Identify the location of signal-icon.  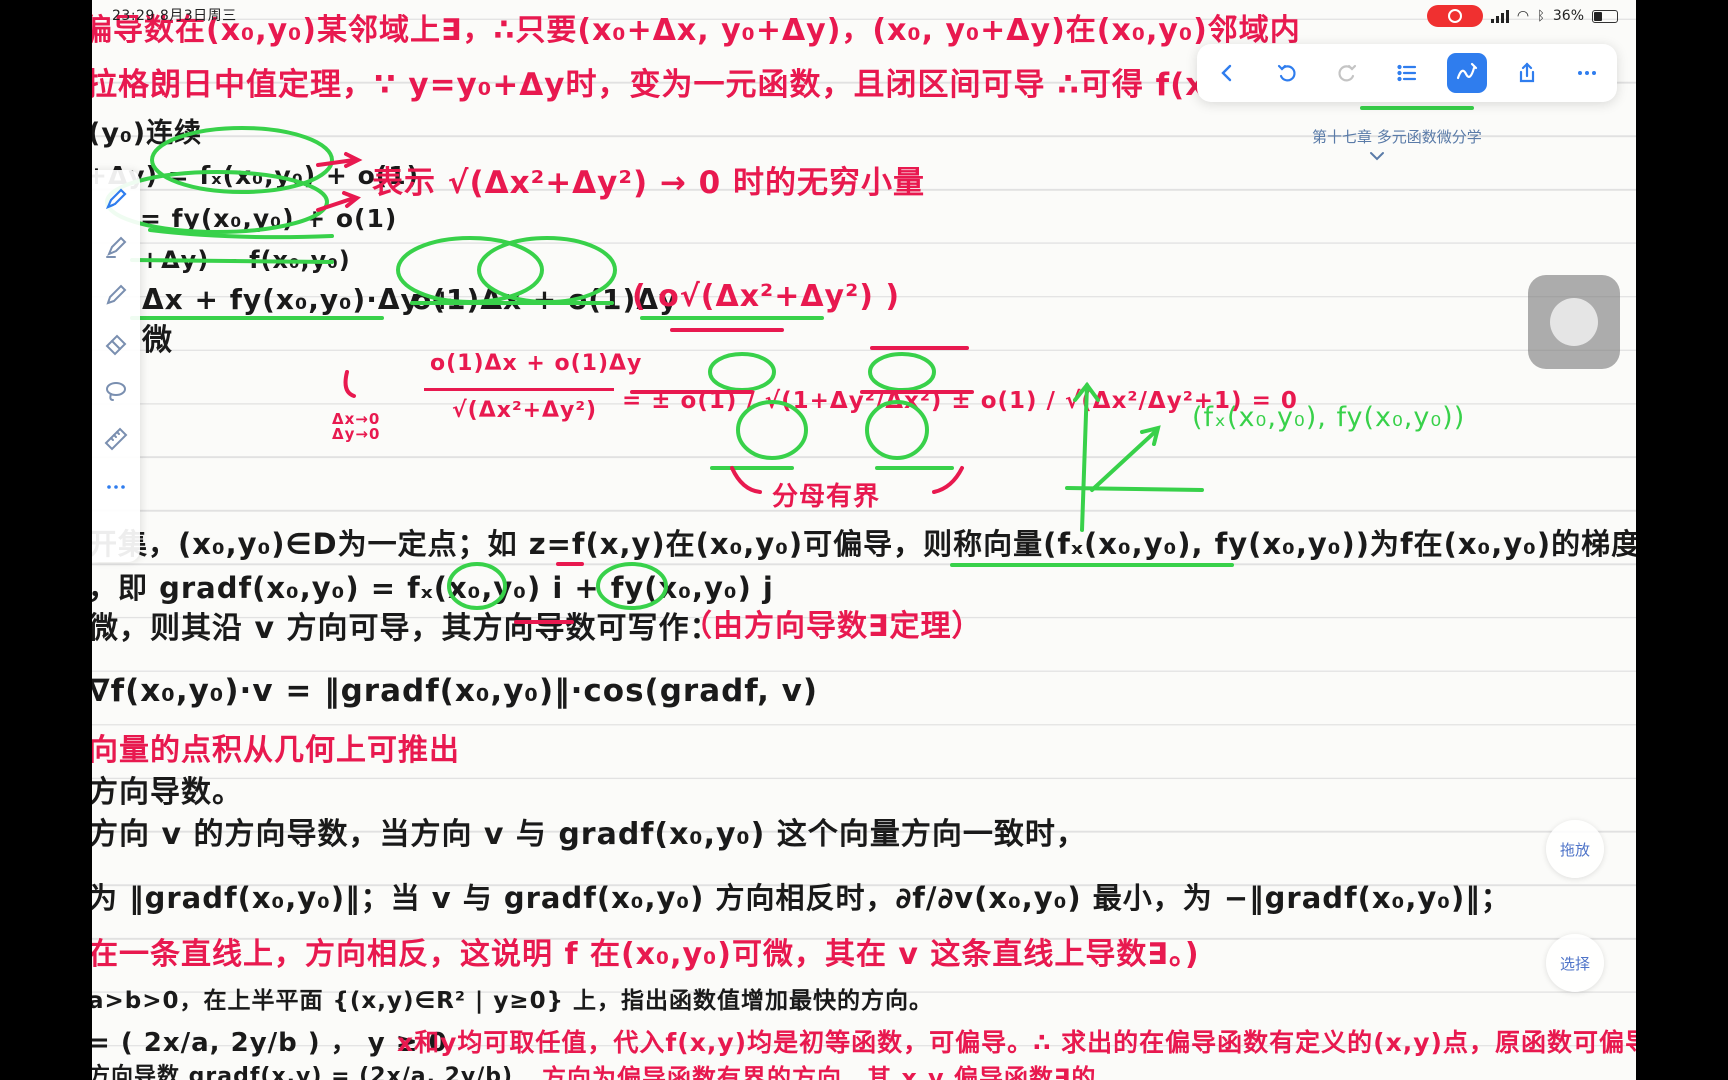
(1499, 16).